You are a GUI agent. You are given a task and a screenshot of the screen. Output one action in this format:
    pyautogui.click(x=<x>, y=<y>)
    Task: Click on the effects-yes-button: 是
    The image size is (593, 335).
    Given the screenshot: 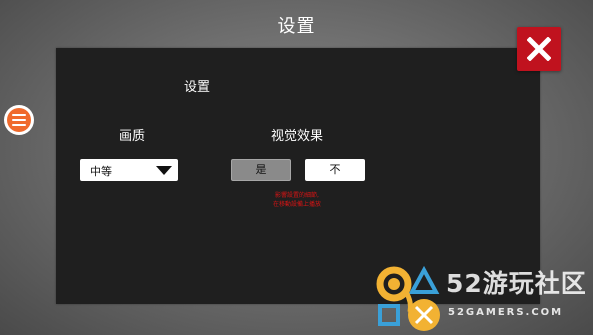 What is the action you would take?
    pyautogui.click(x=261, y=170)
    